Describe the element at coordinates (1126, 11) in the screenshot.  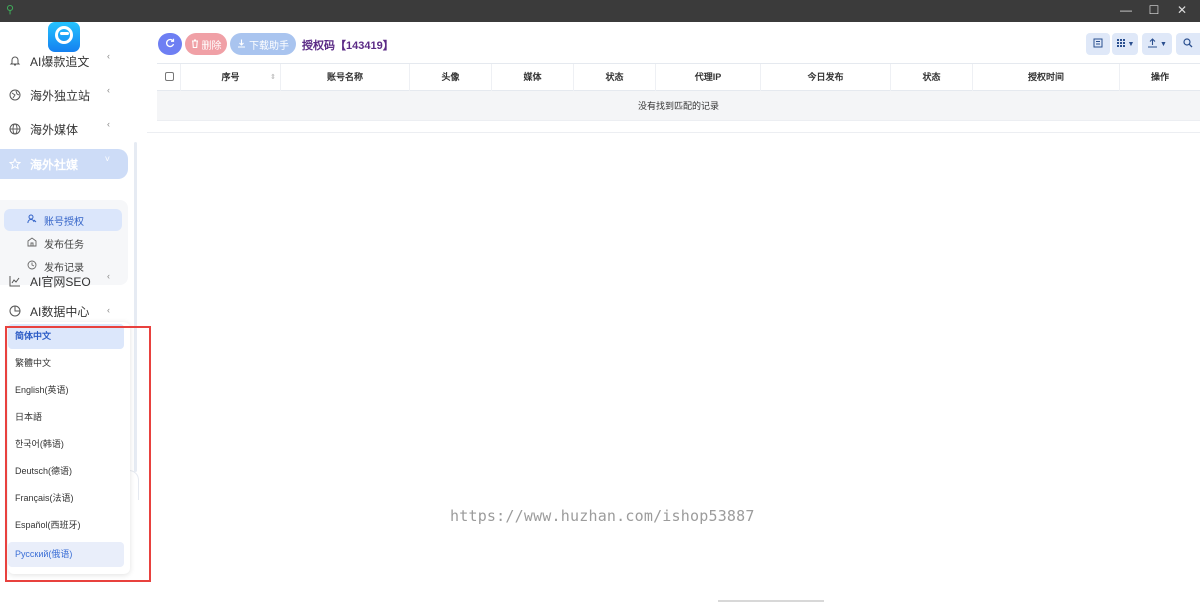
I see `minimize-button: —` at that location.